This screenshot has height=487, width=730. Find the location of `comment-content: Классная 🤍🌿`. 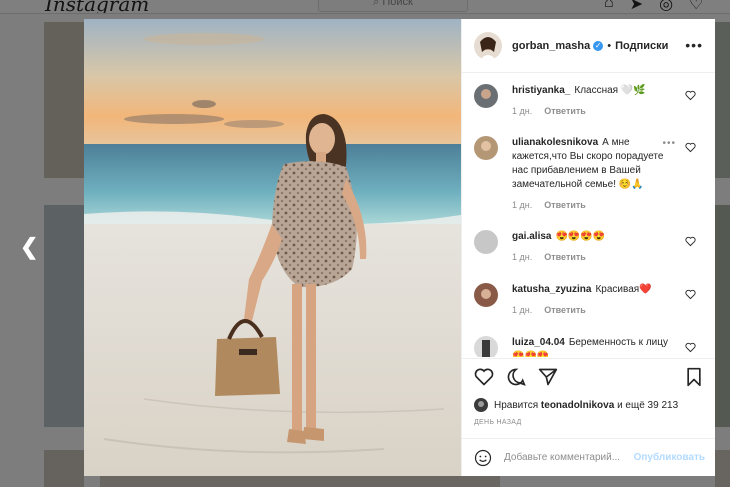

comment-content: Классная 🤍🌿 is located at coordinates (610, 90).